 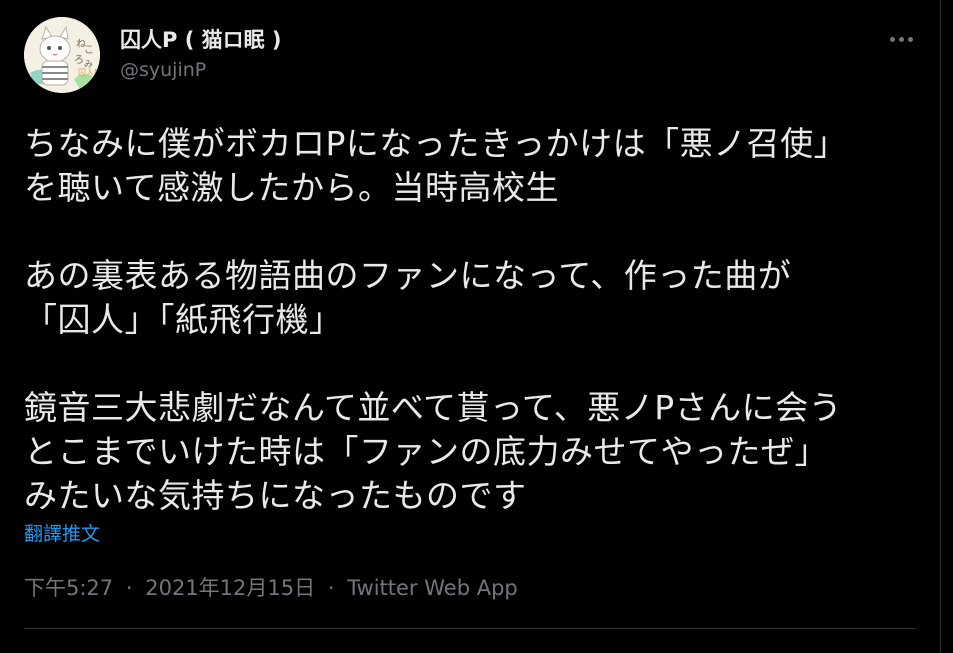 I want to click on tweet-line: あの裏表ある物語曲のファンになって、作った曲が, so click(x=408, y=275).